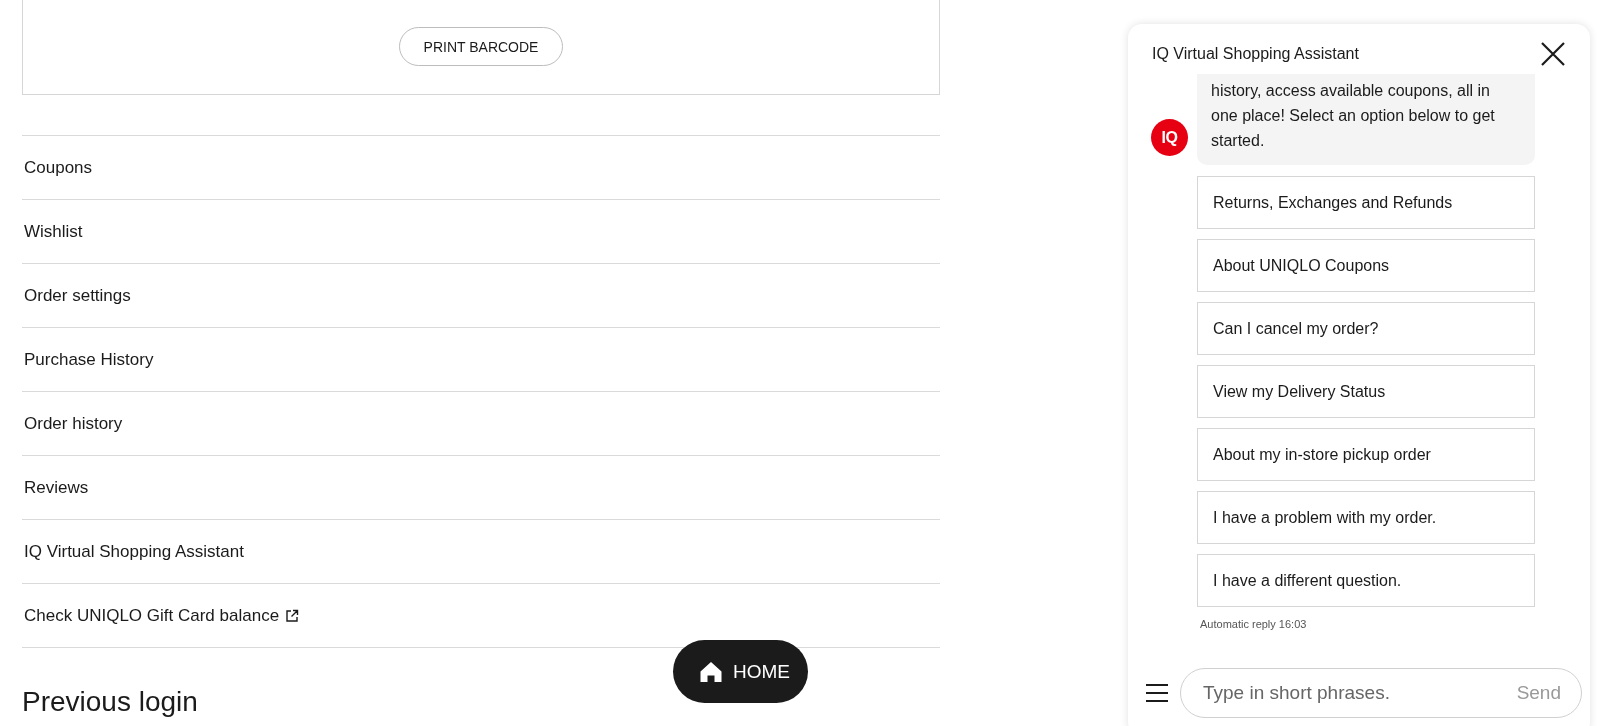 Image resolution: width=1600 pixels, height=726 pixels. I want to click on menu-icon, so click(1157, 693).